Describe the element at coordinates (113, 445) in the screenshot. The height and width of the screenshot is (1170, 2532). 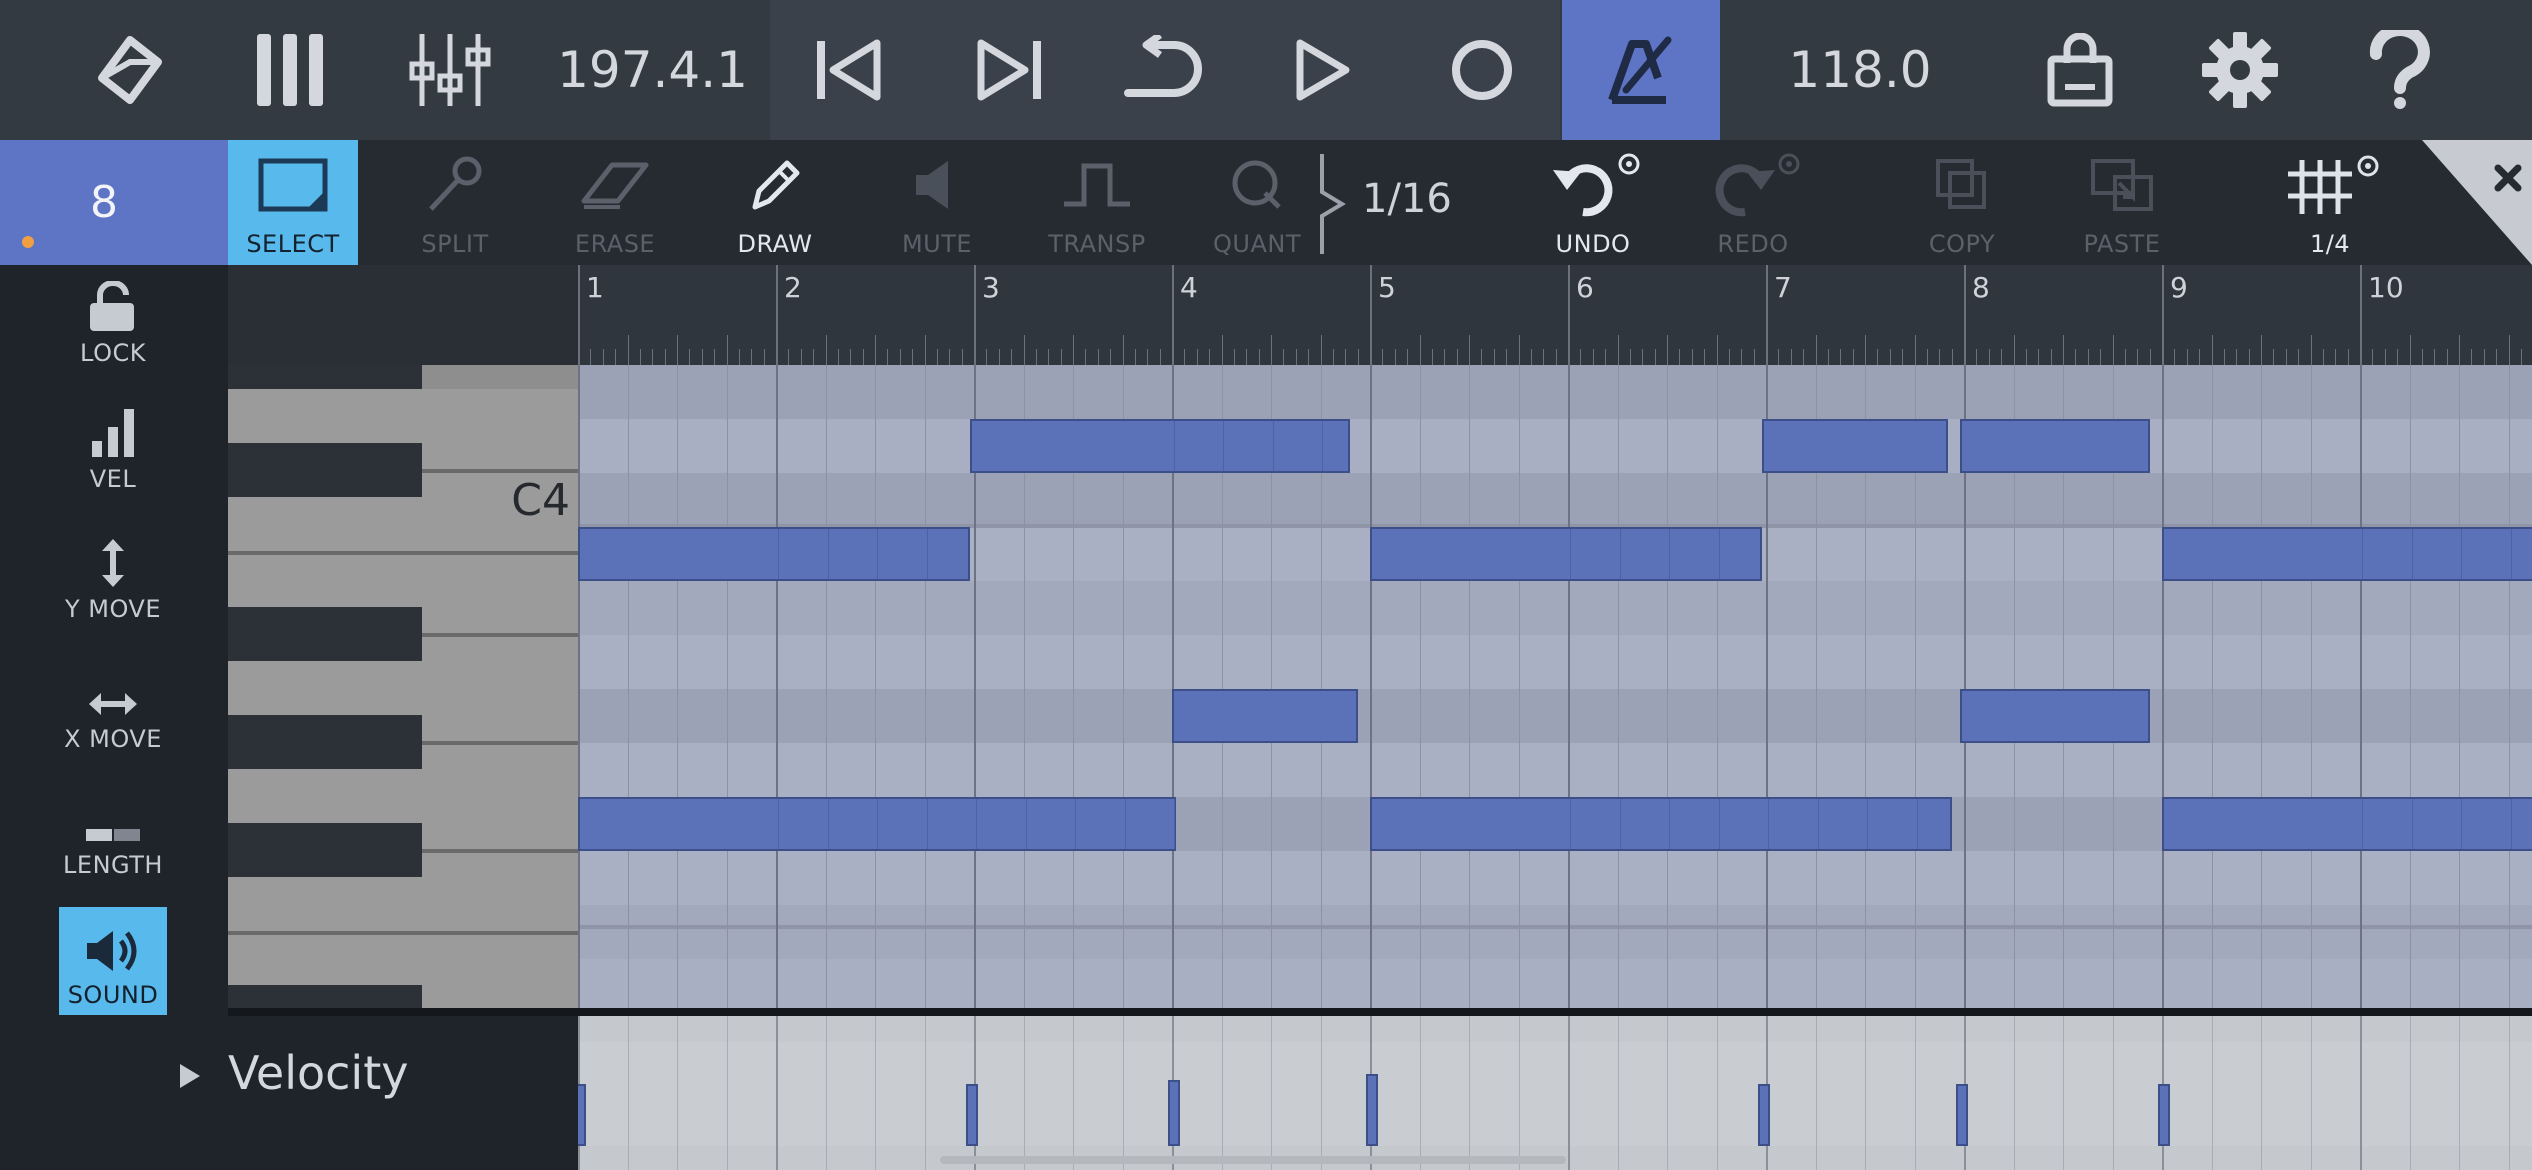
I see `velocity-mode-button: VEL` at that location.